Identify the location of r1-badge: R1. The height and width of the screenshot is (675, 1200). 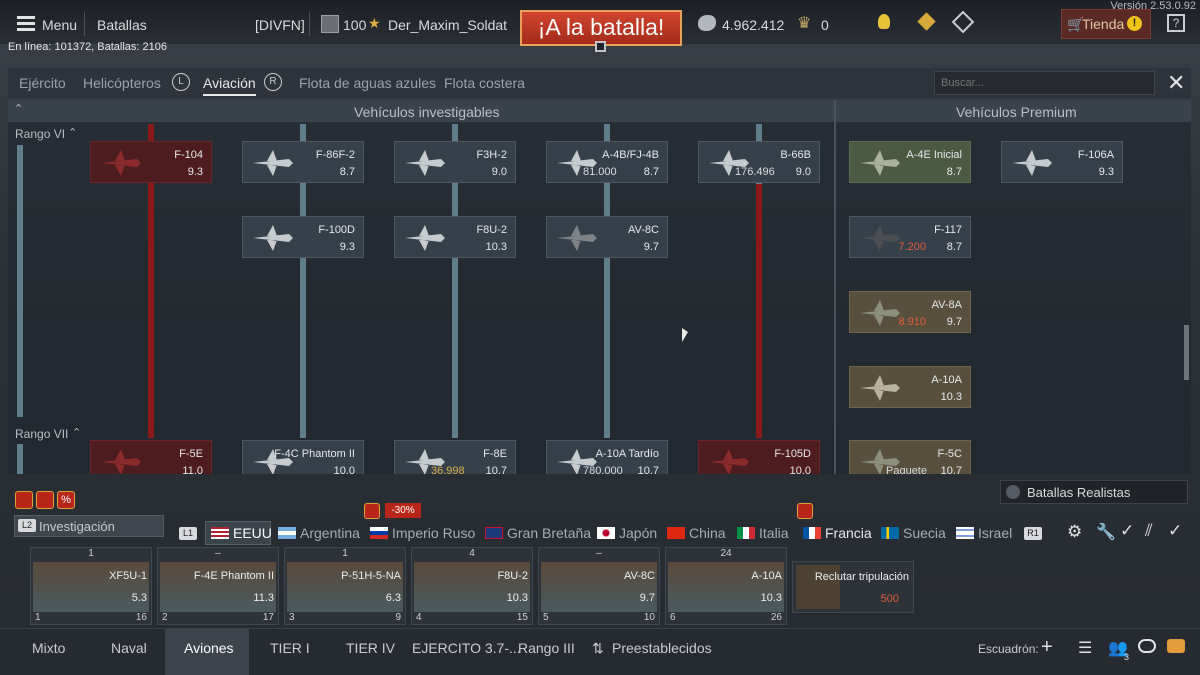
(1033, 533).